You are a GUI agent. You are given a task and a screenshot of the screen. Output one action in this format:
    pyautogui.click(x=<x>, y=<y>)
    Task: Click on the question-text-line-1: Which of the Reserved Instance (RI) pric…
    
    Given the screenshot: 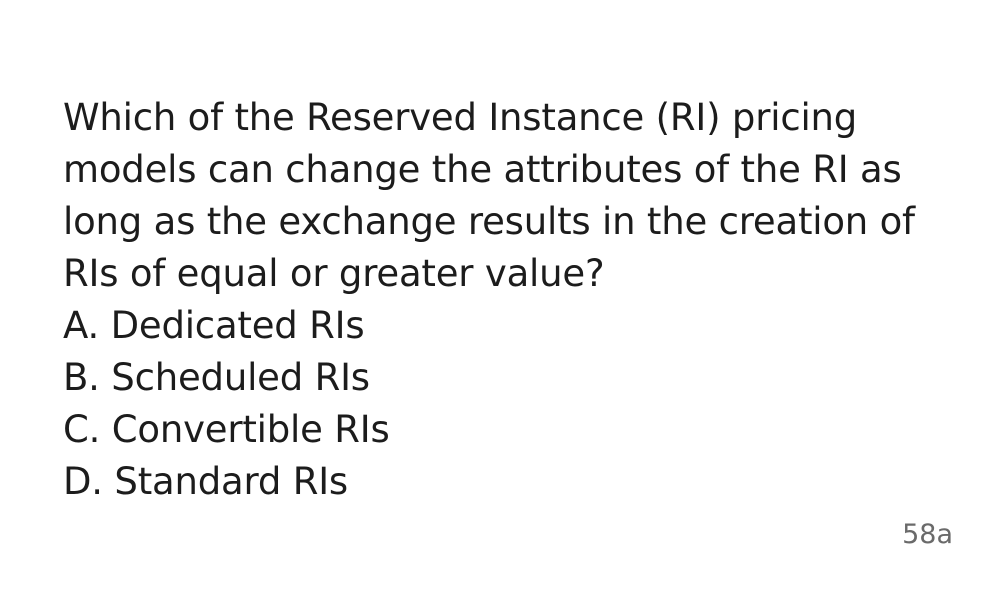 What is the action you would take?
    pyautogui.click(x=460, y=117)
    